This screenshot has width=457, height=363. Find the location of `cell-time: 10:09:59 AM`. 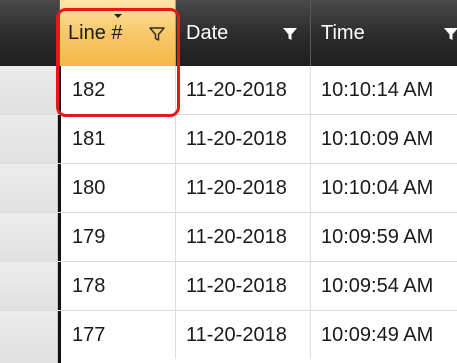

cell-time: 10:09:59 AM is located at coordinates (384, 237).